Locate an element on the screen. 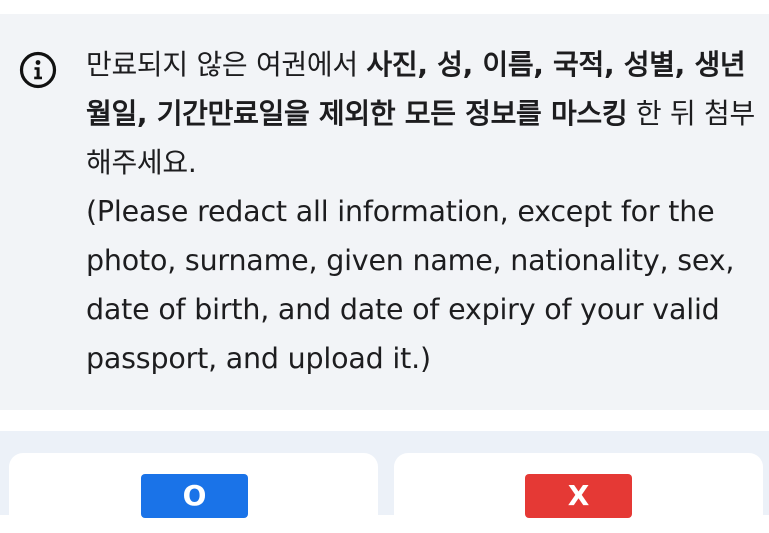 The width and height of the screenshot is (769, 533). x-button: X is located at coordinates (578, 496).